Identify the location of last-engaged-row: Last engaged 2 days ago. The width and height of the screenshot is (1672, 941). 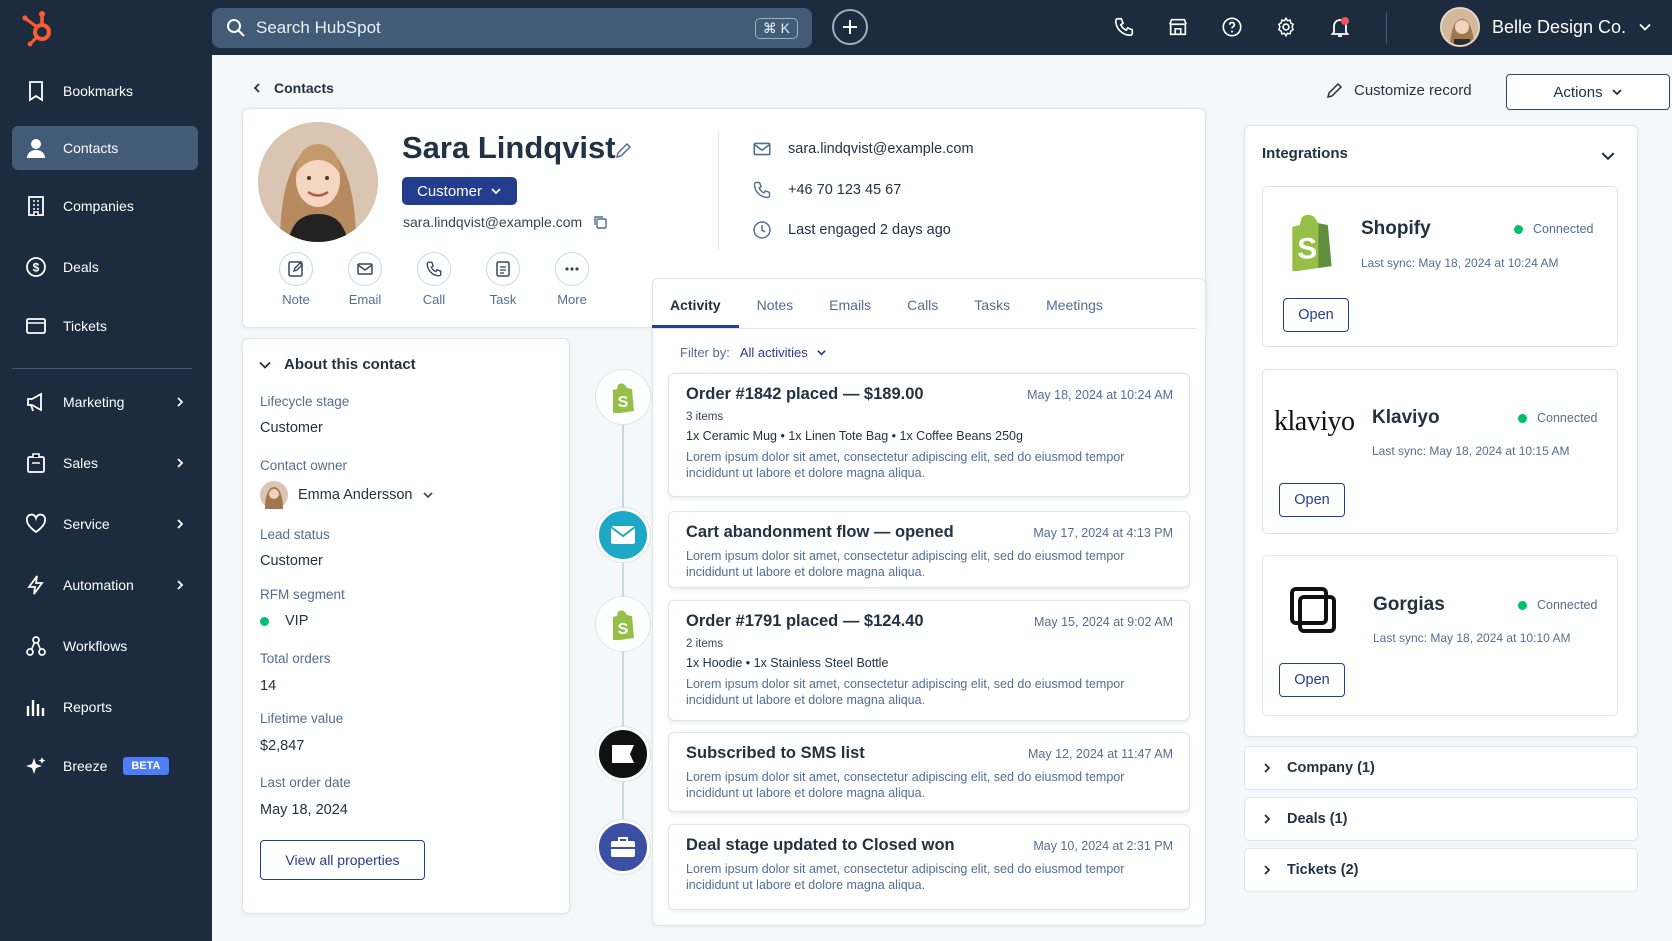
(851, 230).